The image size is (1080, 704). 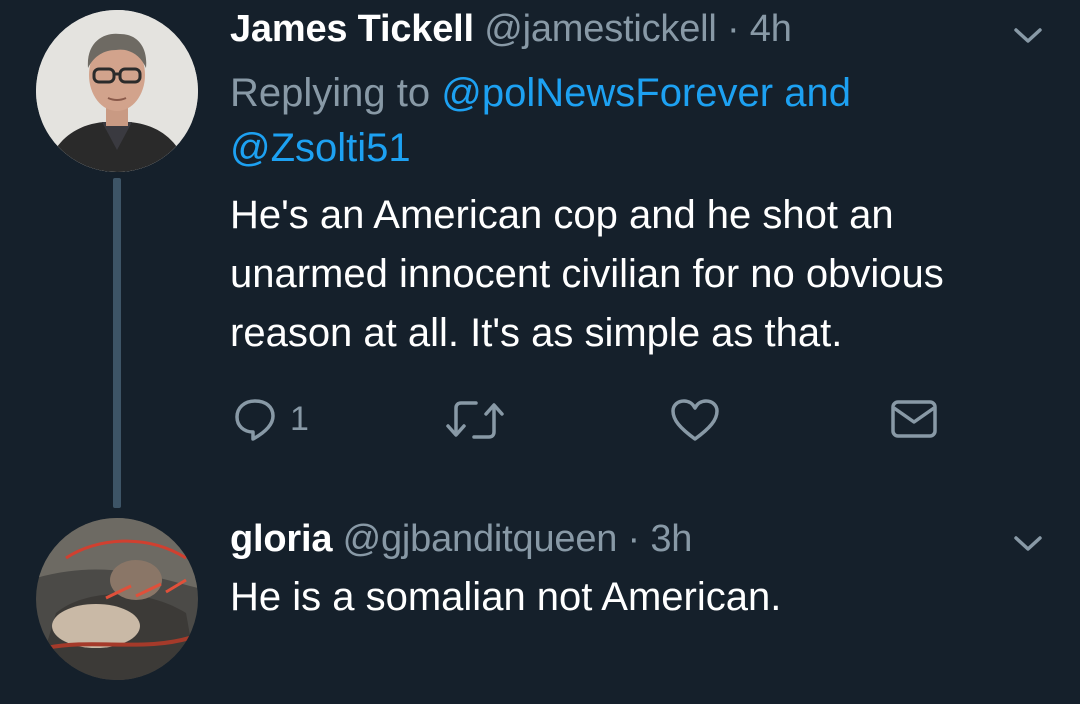 I want to click on retweet-button, so click(x=475, y=420).